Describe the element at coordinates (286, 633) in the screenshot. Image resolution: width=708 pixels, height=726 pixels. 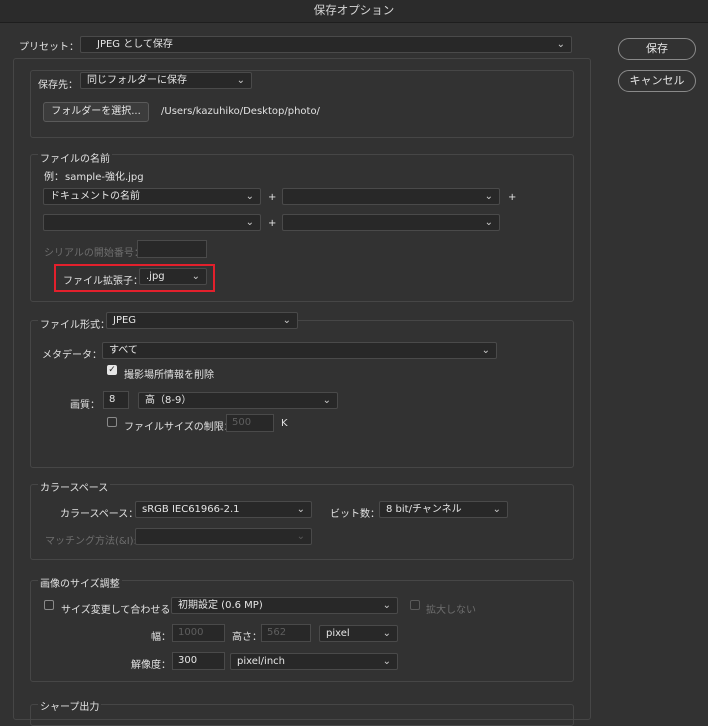
I see `height-input: 562` at that location.